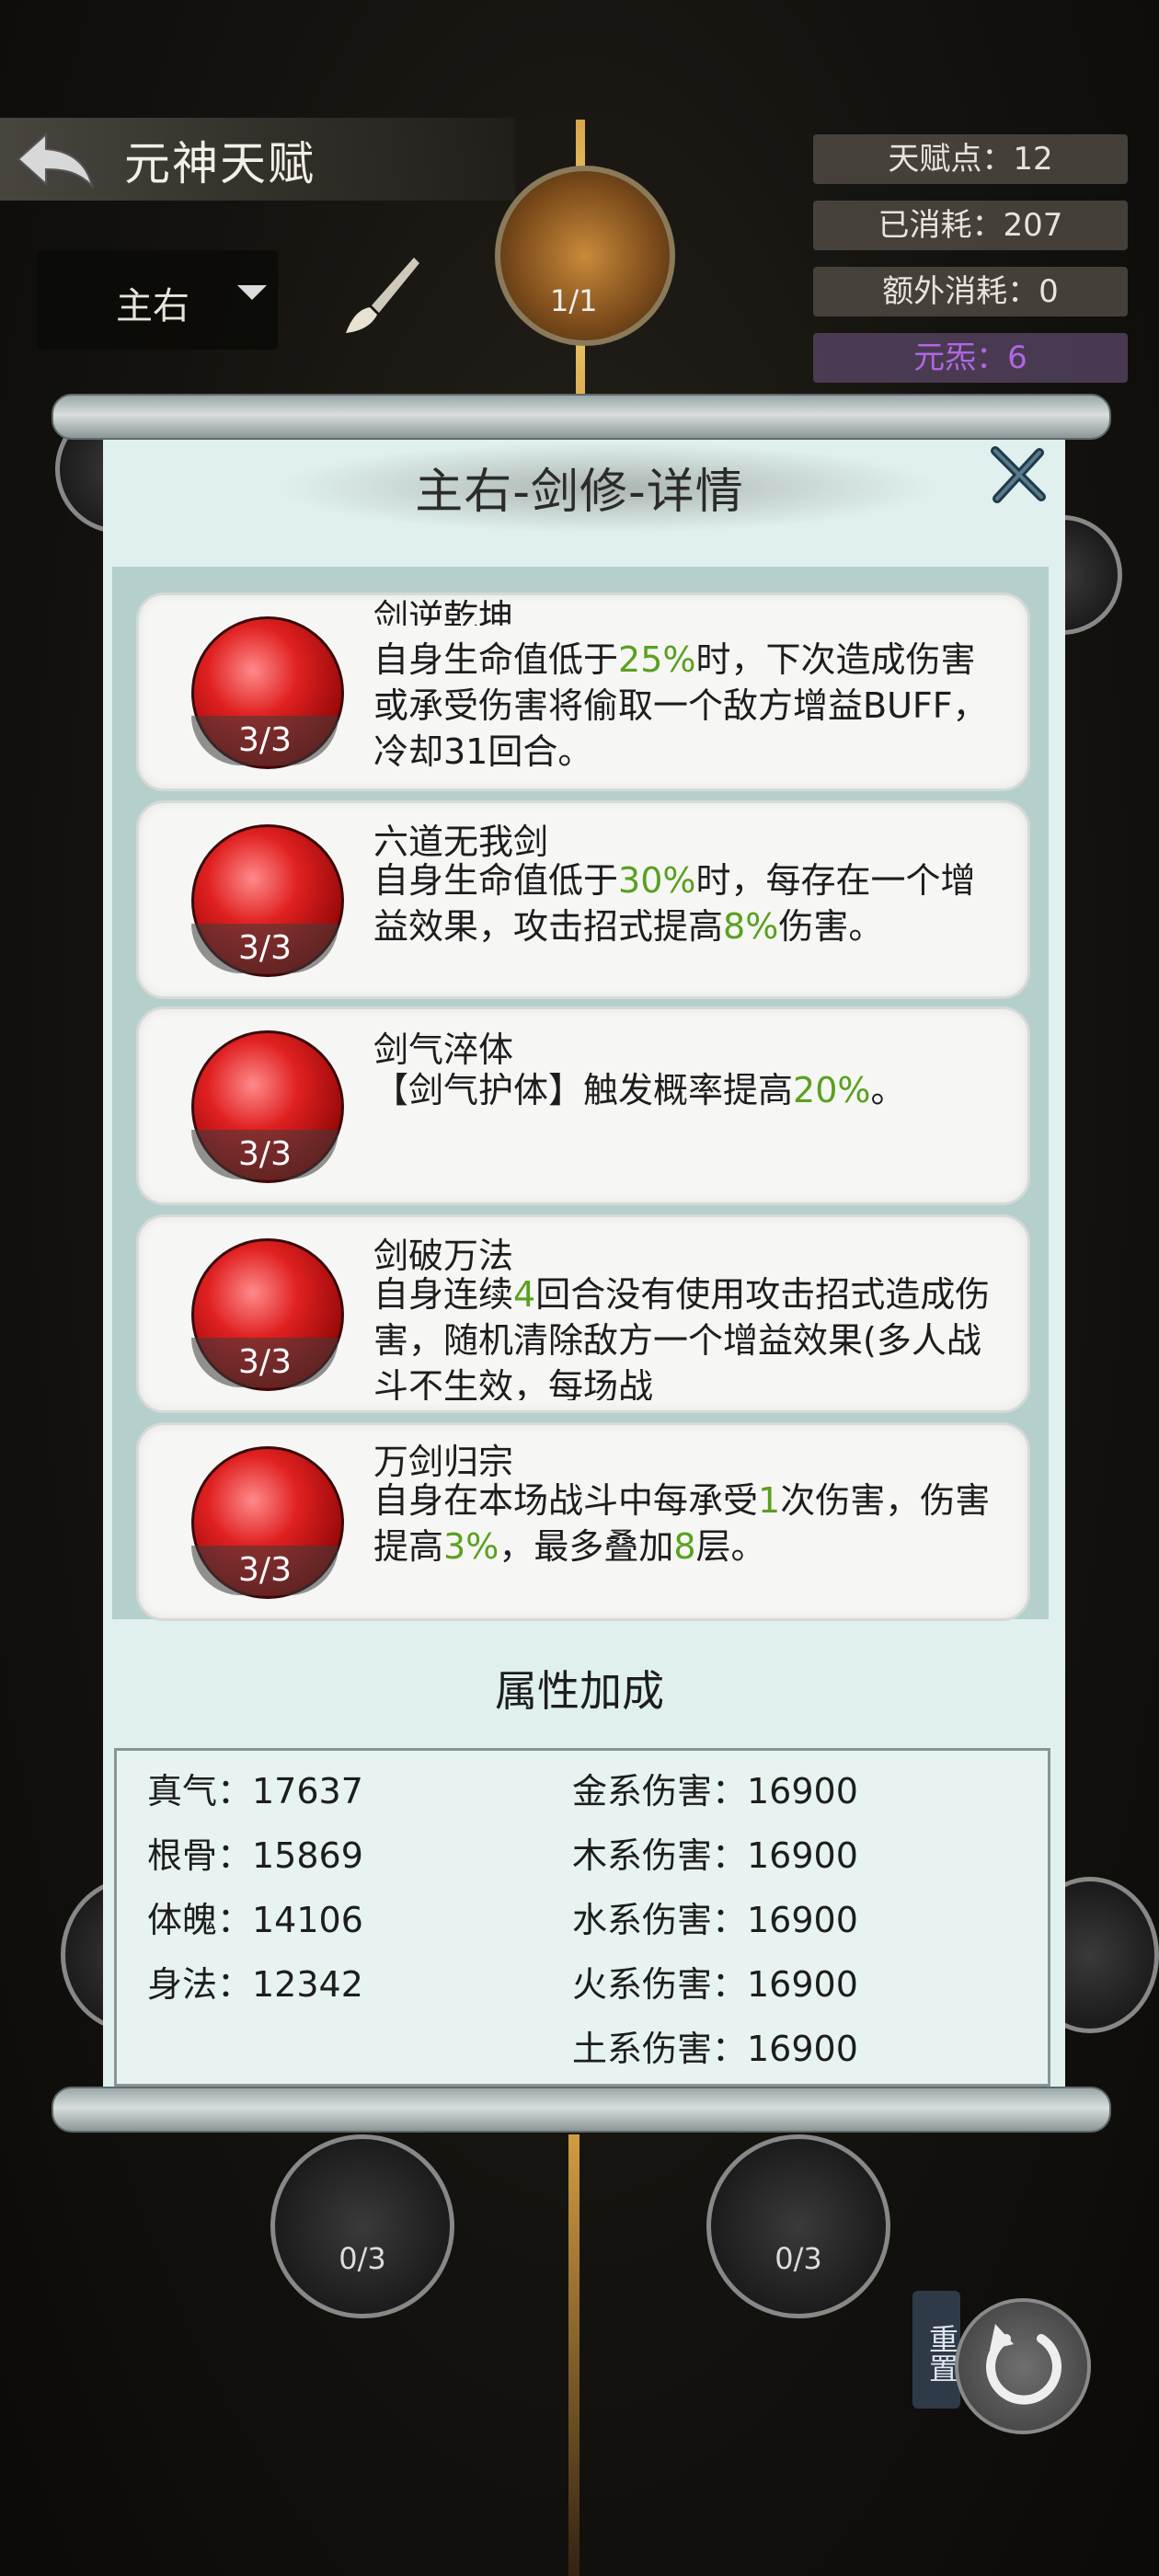 The width and height of the screenshot is (1159, 2576). I want to click on attr-left: 根骨：15869, so click(255, 1855).